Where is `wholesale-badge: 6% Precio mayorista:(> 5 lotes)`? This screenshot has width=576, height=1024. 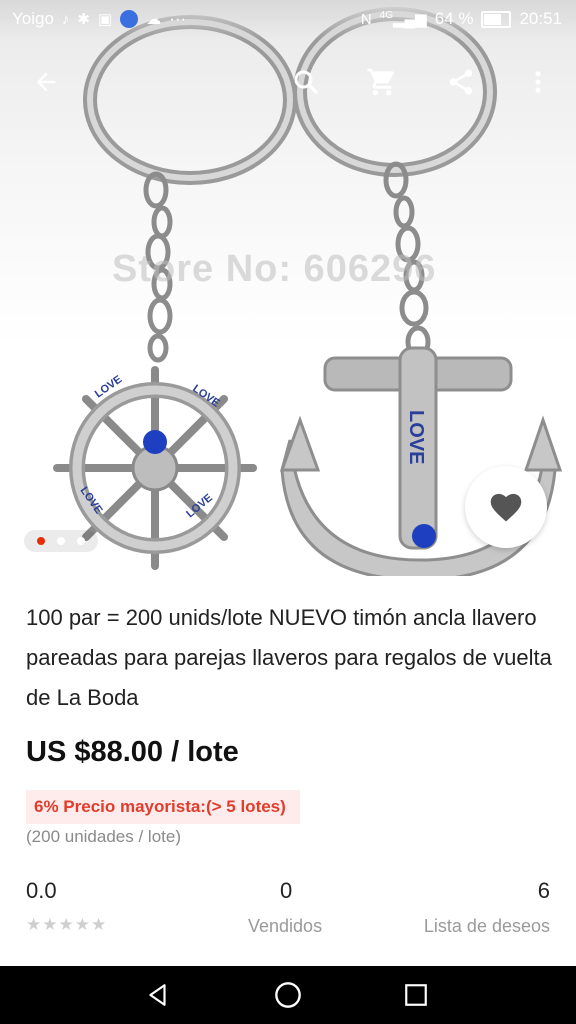 wholesale-badge: 6% Precio mayorista:(> 5 lotes) is located at coordinates (163, 807).